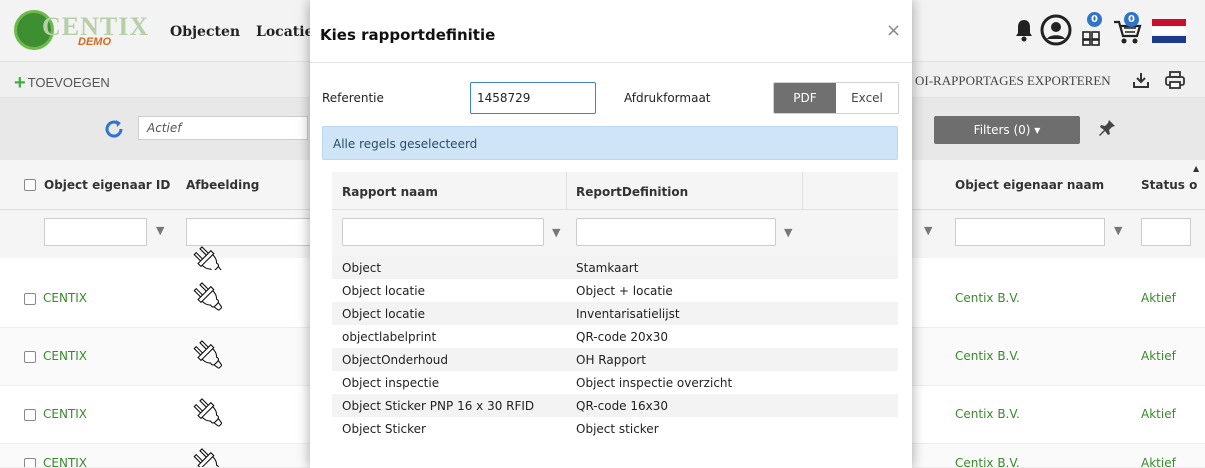 This screenshot has width=1205, height=468. Describe the element at coordinates (676, 232) in the screenshot. I see `filter-report-definition` at that location.